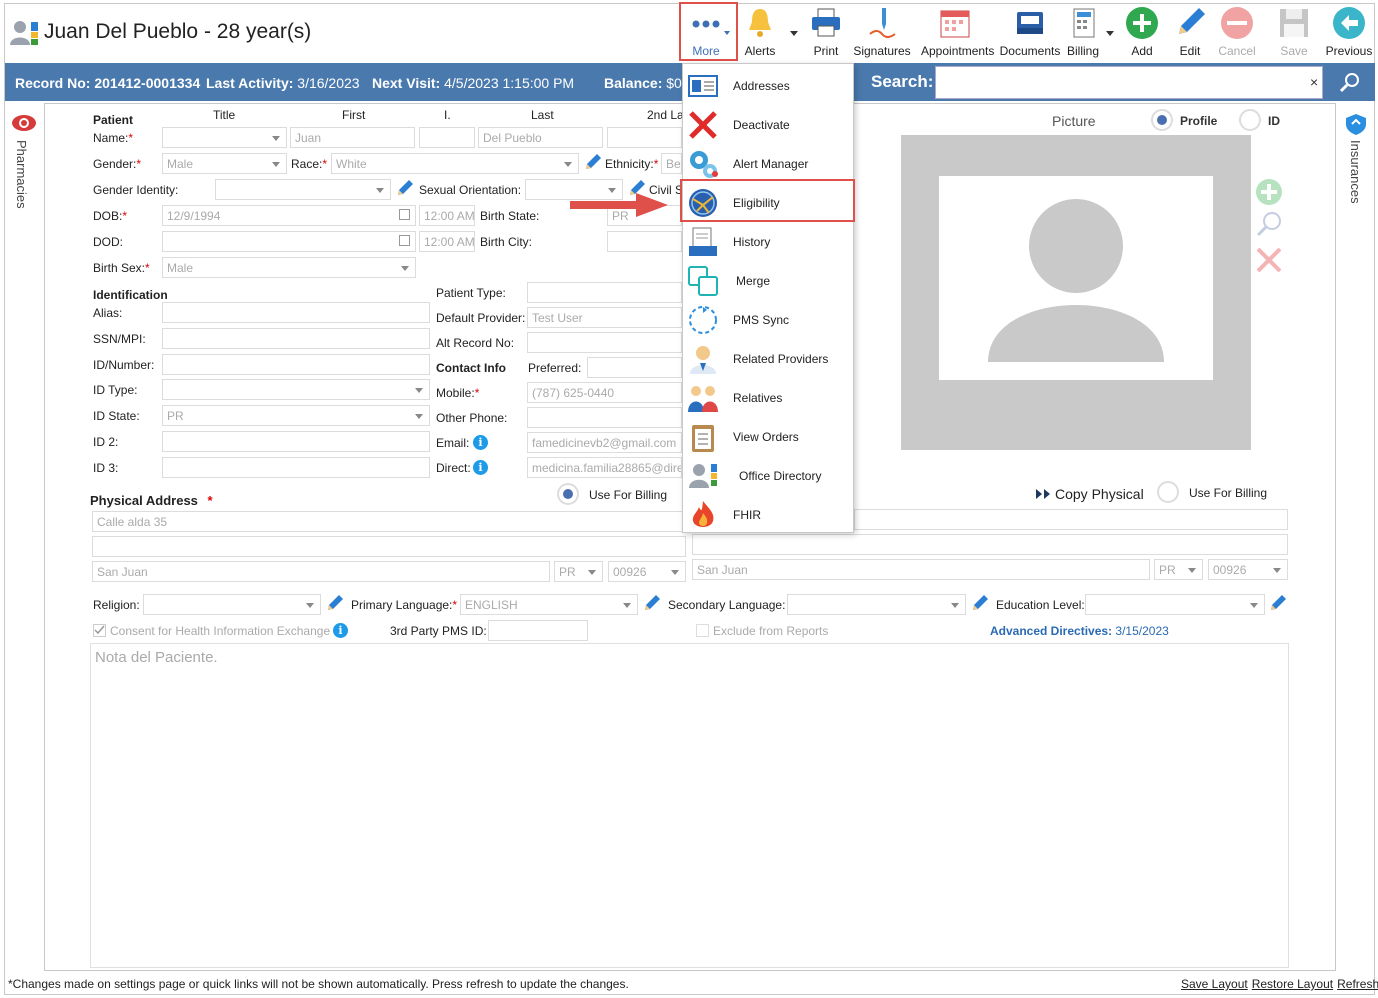 This screenshot has height=998, width=1378. Describe the element at coordinates (24, 123) in the screenshot. I see `pharmacy-eye-icon` at that location.